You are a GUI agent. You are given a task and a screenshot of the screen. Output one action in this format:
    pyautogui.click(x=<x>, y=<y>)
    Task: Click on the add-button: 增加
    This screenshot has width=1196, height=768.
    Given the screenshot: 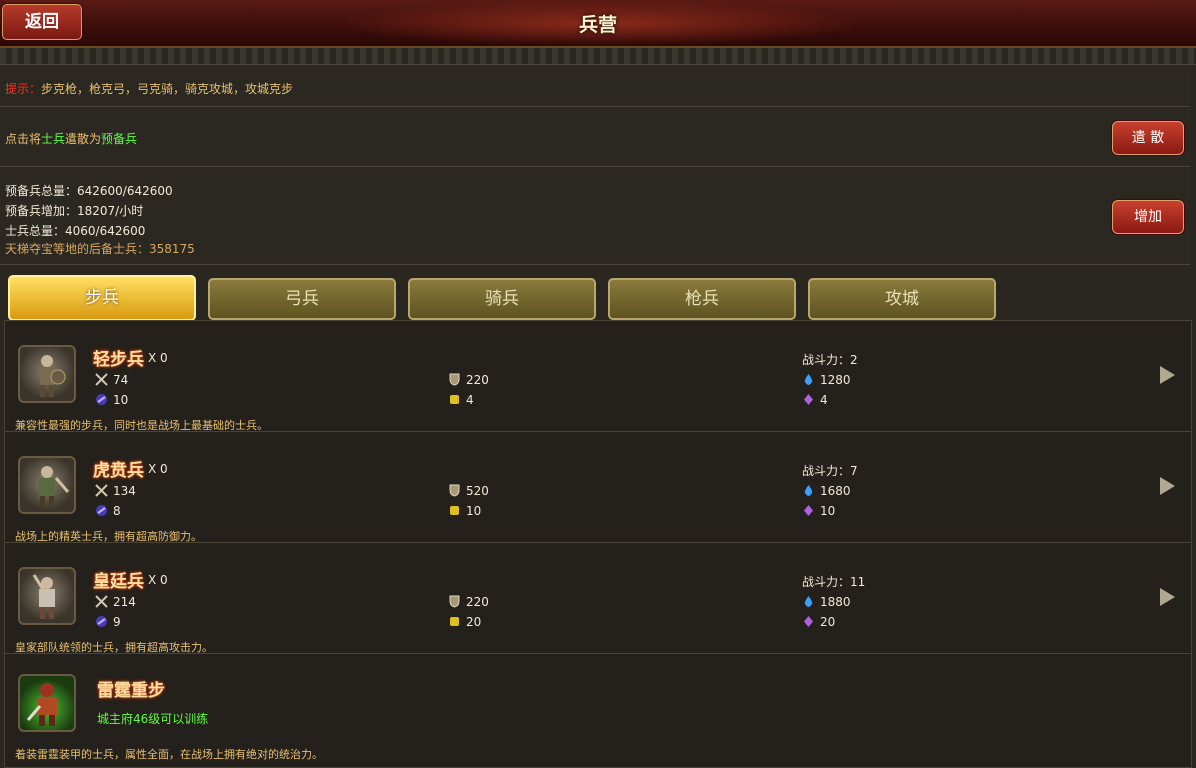 What is the action you would take?
    pyautogui.click(x=1148, y=217)
    